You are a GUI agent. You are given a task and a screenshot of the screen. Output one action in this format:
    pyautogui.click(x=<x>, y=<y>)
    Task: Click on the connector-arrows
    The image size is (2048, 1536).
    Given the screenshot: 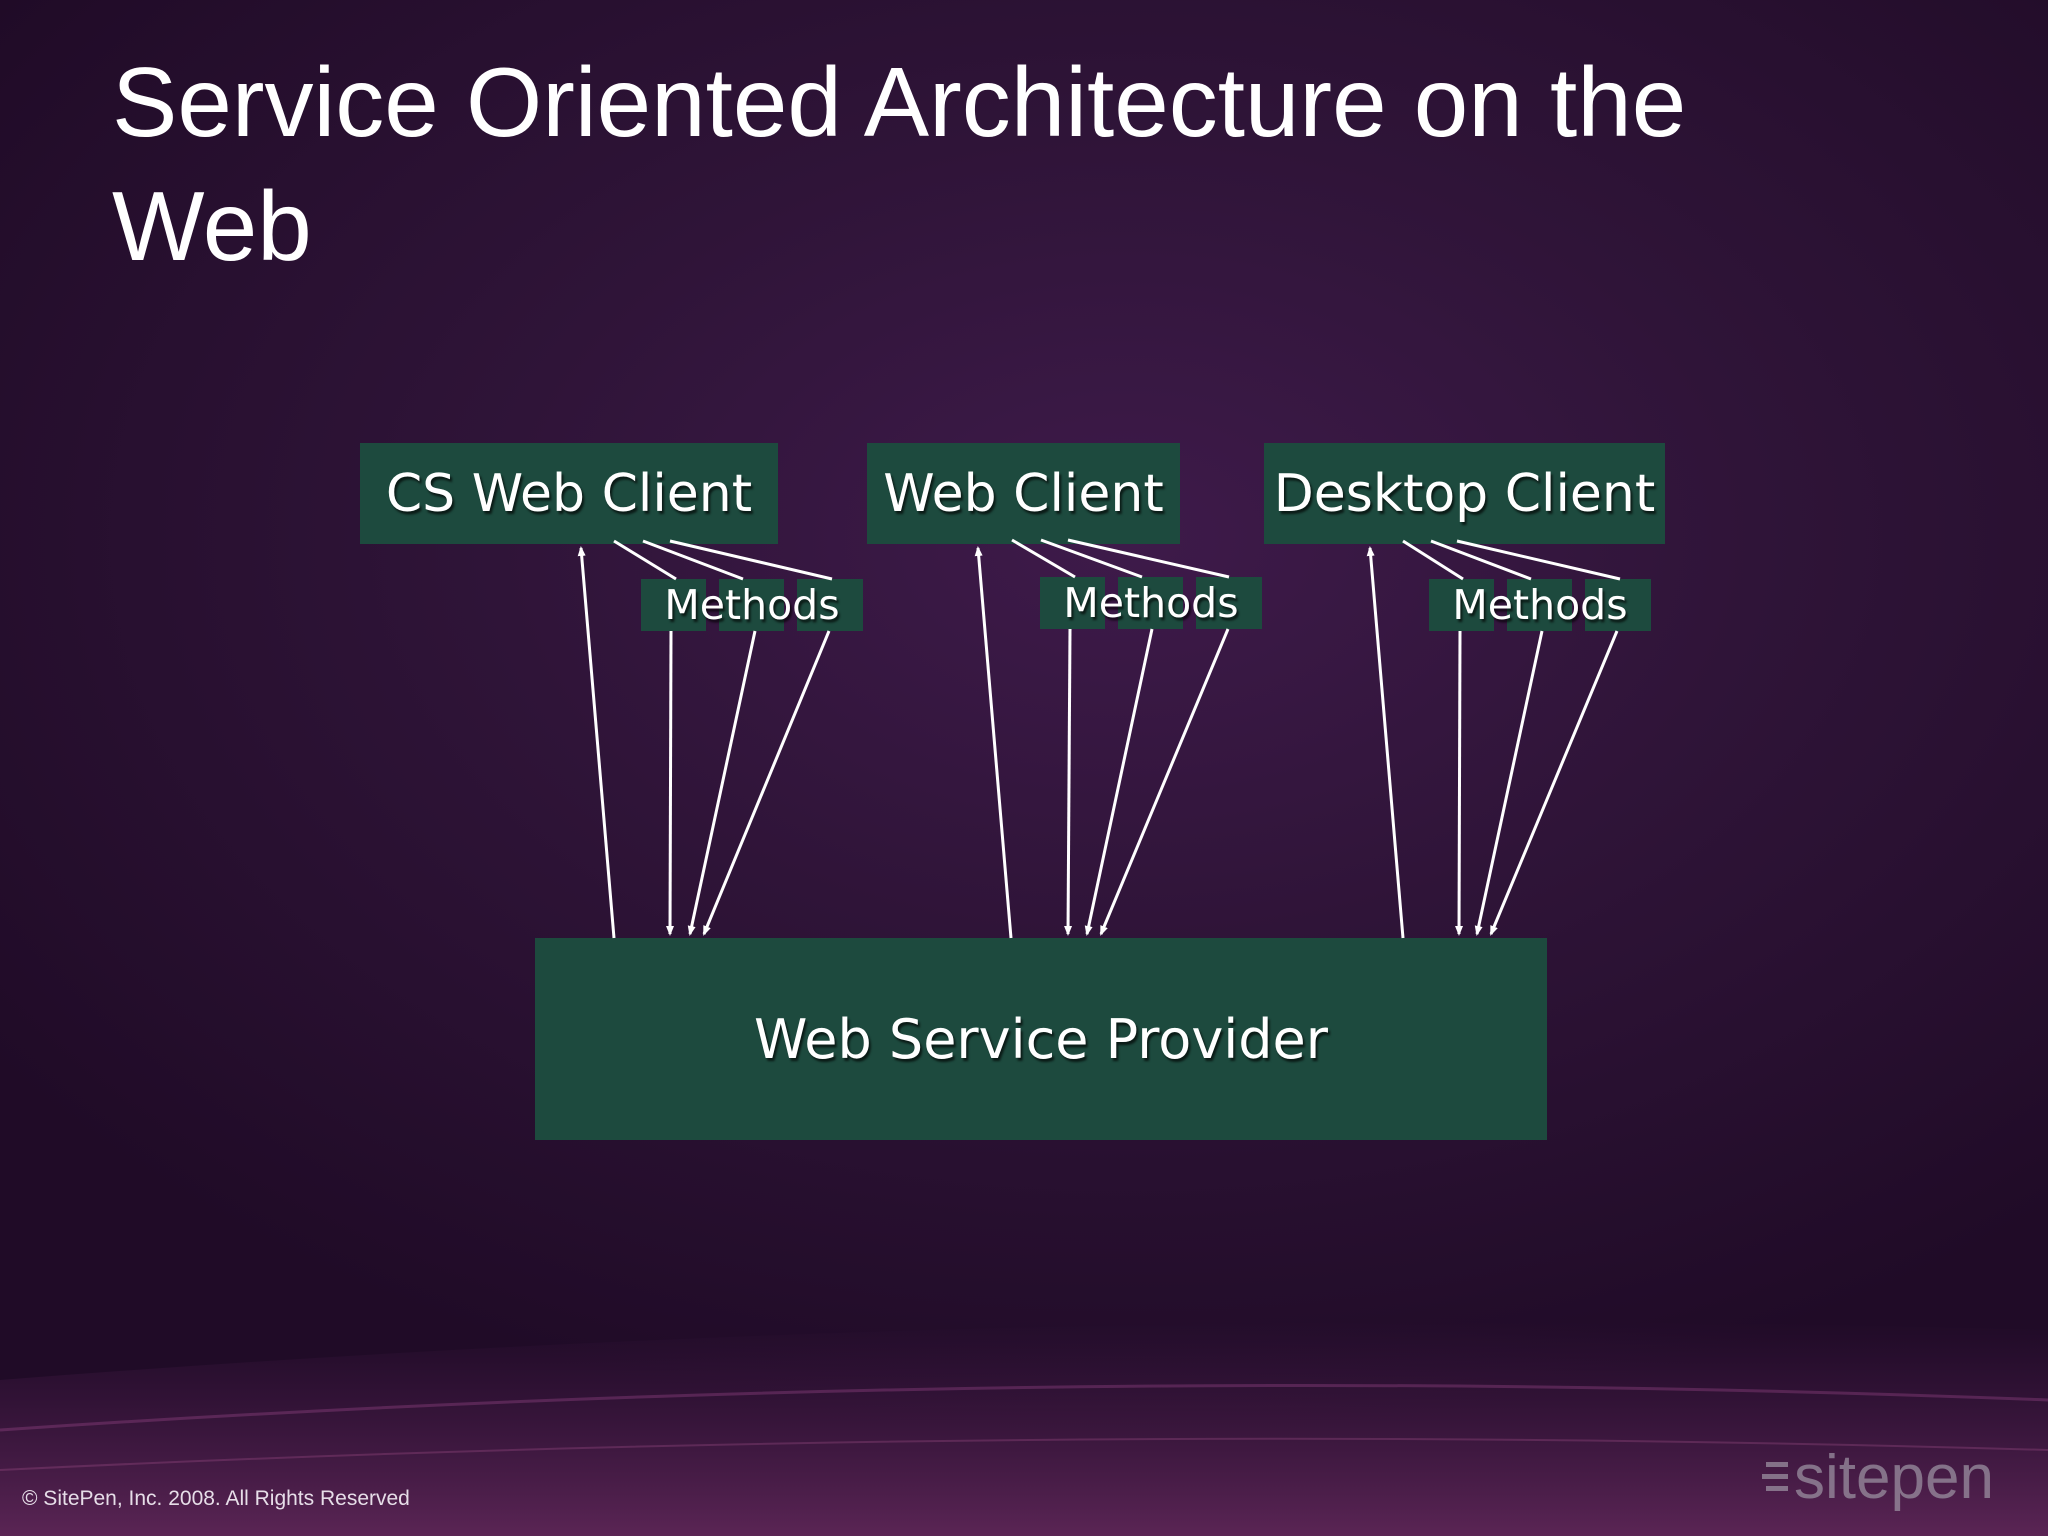 What is the action you would take?
    pyautogui.click(x=1099, y=738)
    